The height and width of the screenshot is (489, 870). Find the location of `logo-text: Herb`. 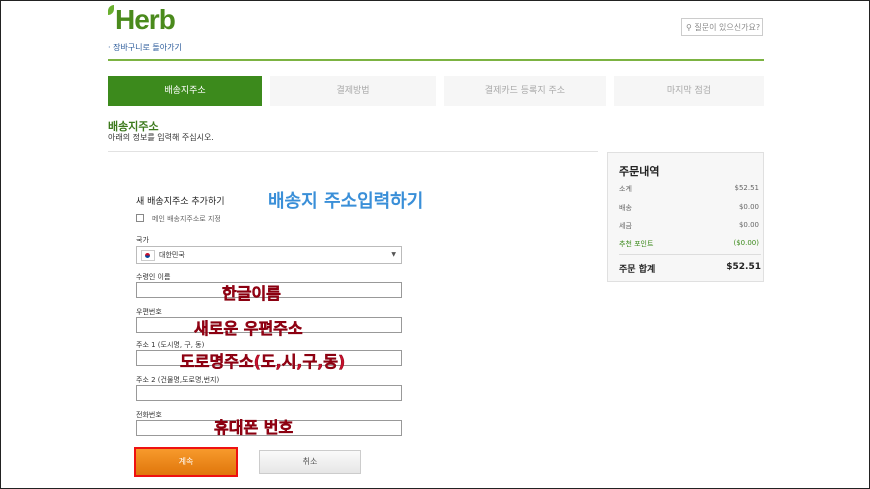

logo-text: Herb is located at coordinates (145, 19).